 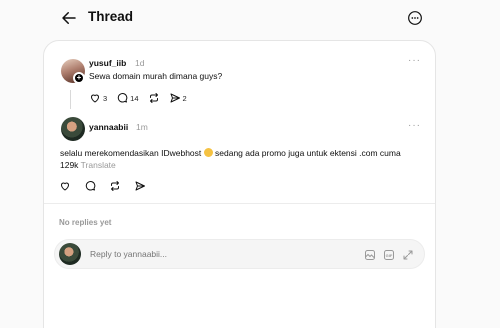 I want to click on post-time: 1d, so click(x=140, y=63).